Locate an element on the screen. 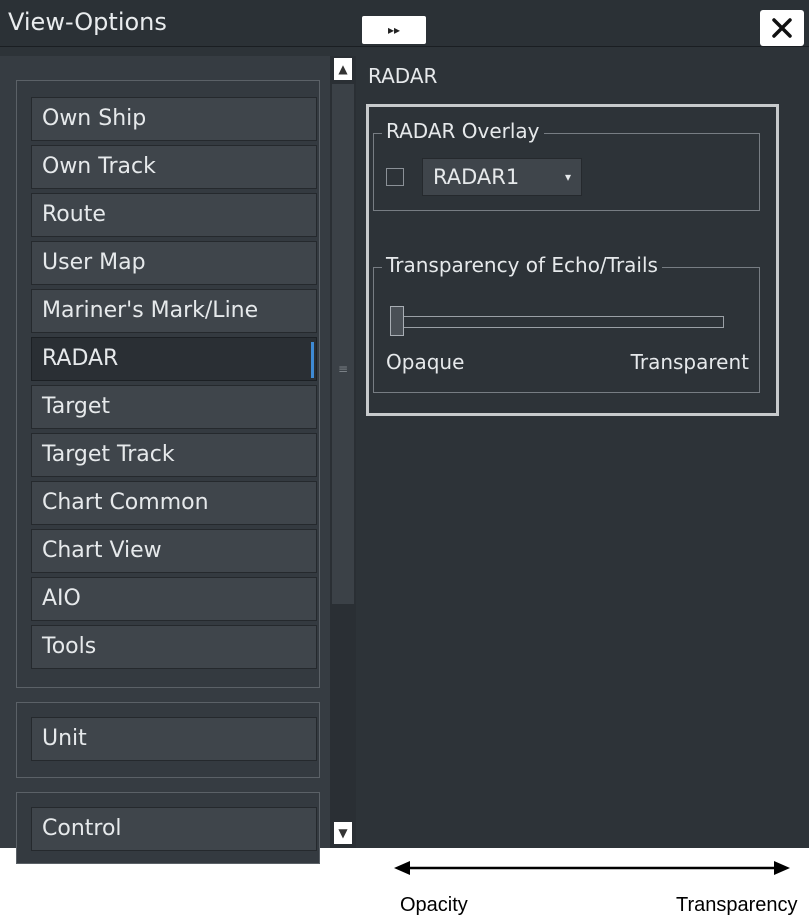 The height and width of the screenshot is (922, 809). sidebar-item-user-map: User Map is located at coordinates (174, 263).